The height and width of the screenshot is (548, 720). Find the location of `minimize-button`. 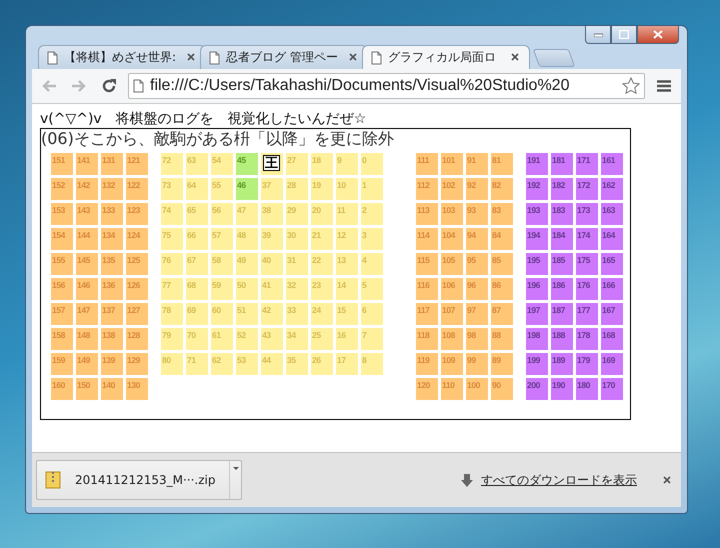

minimize-button is located at coordinates (598, 35).